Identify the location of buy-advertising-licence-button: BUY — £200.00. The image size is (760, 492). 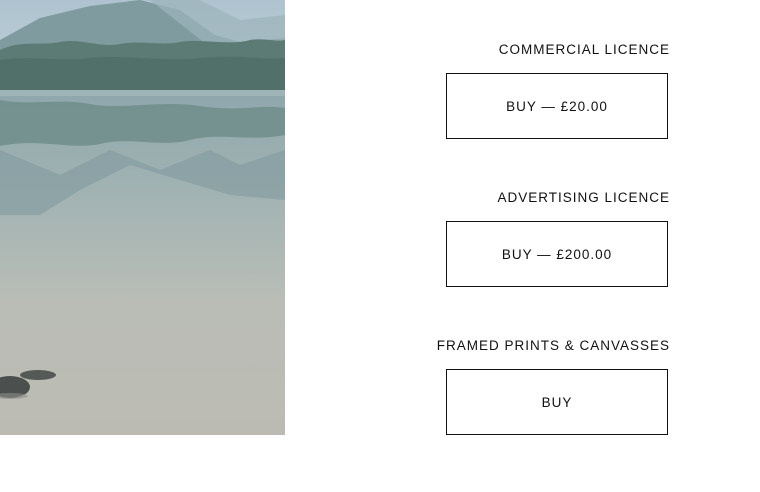
(557, 254).